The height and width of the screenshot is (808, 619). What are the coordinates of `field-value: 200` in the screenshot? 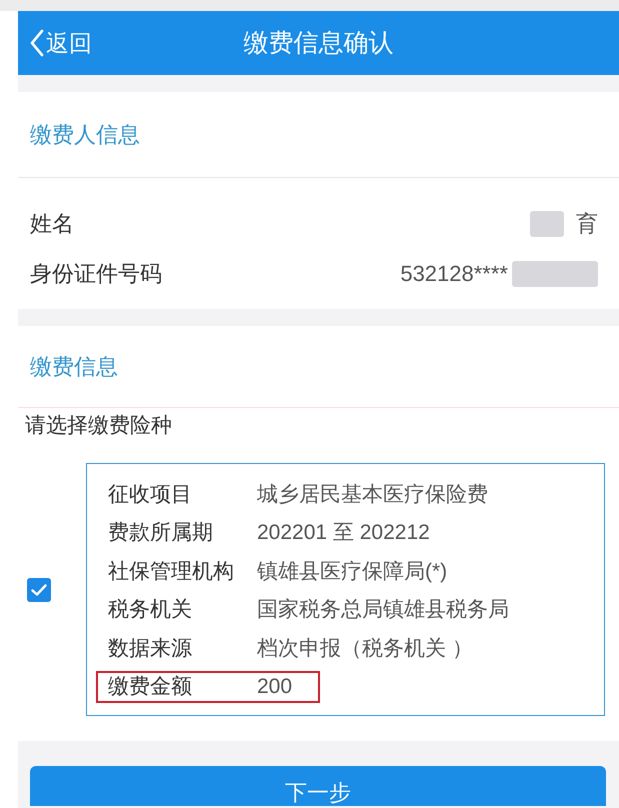 It's located at (274, 687).